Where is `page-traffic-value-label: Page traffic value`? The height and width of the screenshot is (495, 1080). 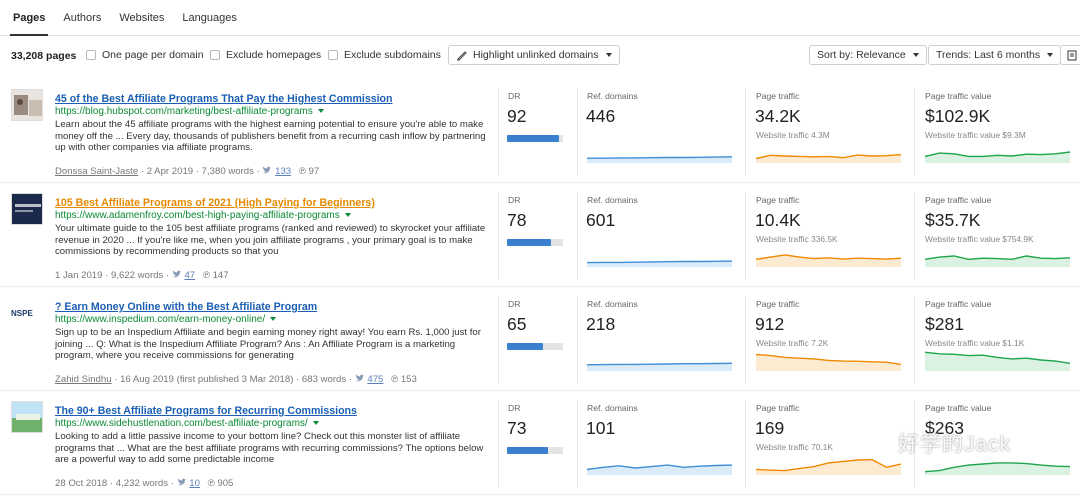
page-traffic-value-label: Page traffic value is located at coordinates (958, 200).